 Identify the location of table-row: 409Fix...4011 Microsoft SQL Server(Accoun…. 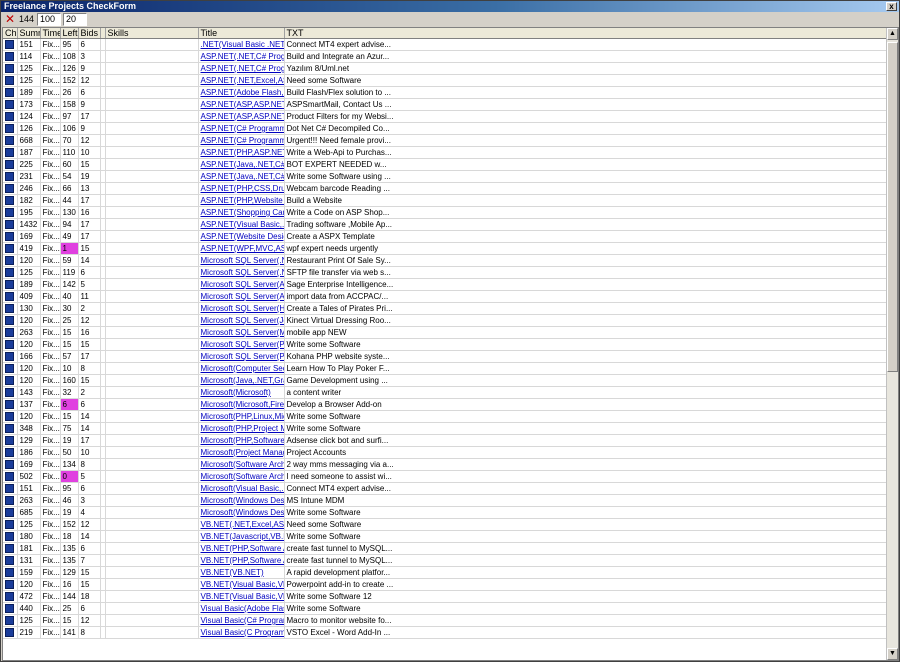
(445, 296).